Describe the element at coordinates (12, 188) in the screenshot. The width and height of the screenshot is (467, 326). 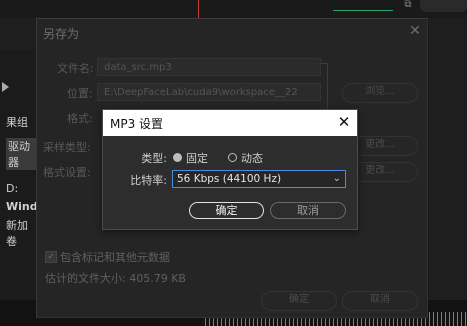
I see `drive-label-d: D:` at that location.